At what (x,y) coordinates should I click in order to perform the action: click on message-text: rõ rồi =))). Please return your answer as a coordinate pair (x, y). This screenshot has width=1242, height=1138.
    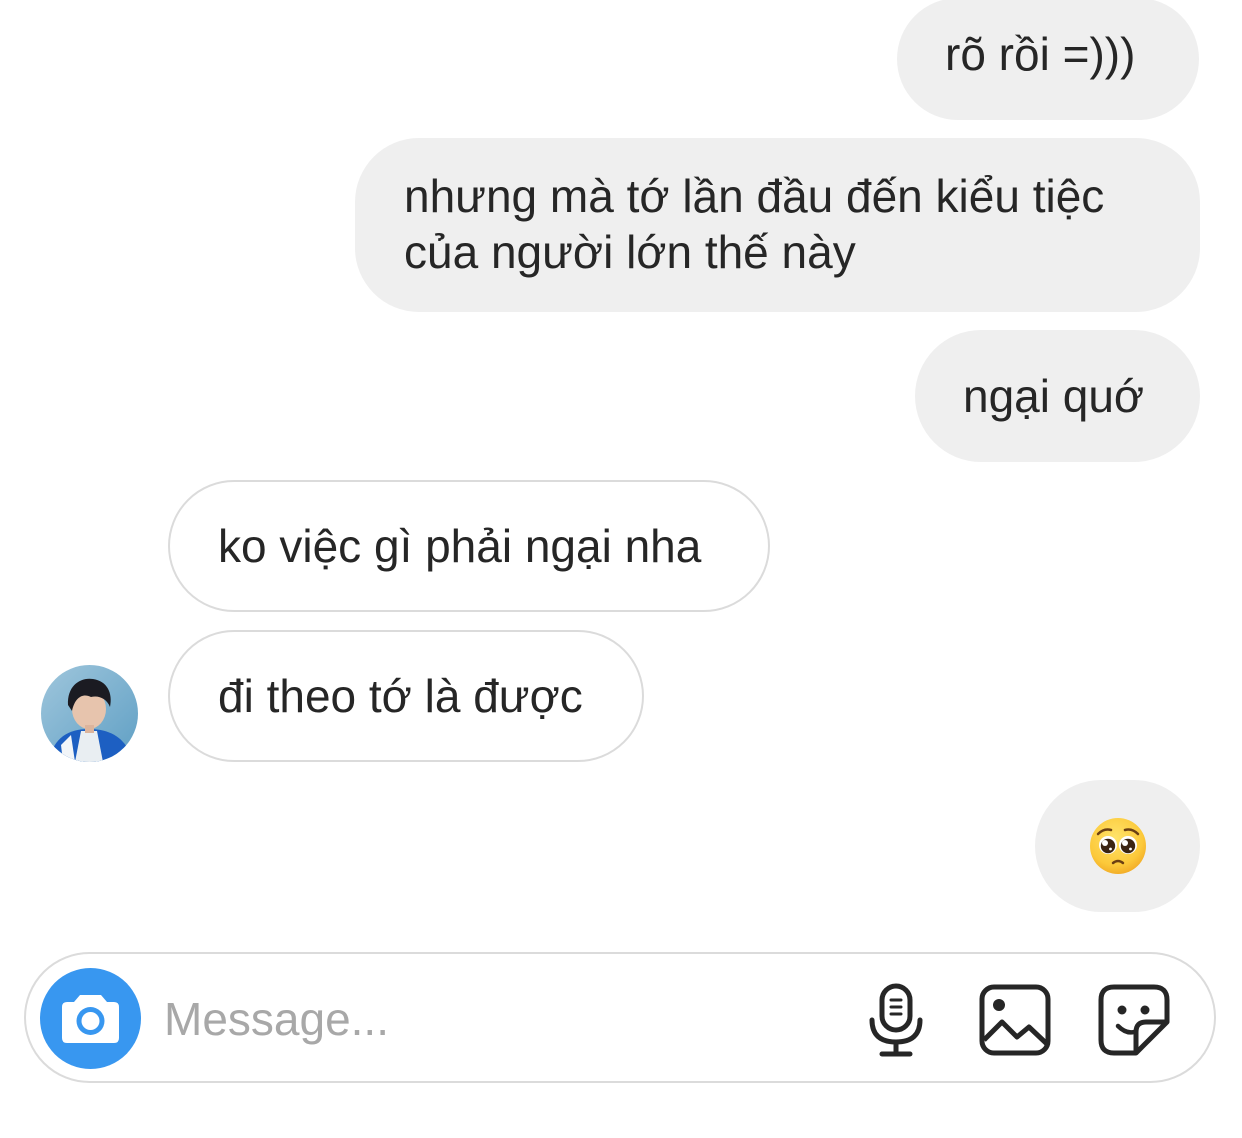
    Looking at the image, I should click on (1040, 54).